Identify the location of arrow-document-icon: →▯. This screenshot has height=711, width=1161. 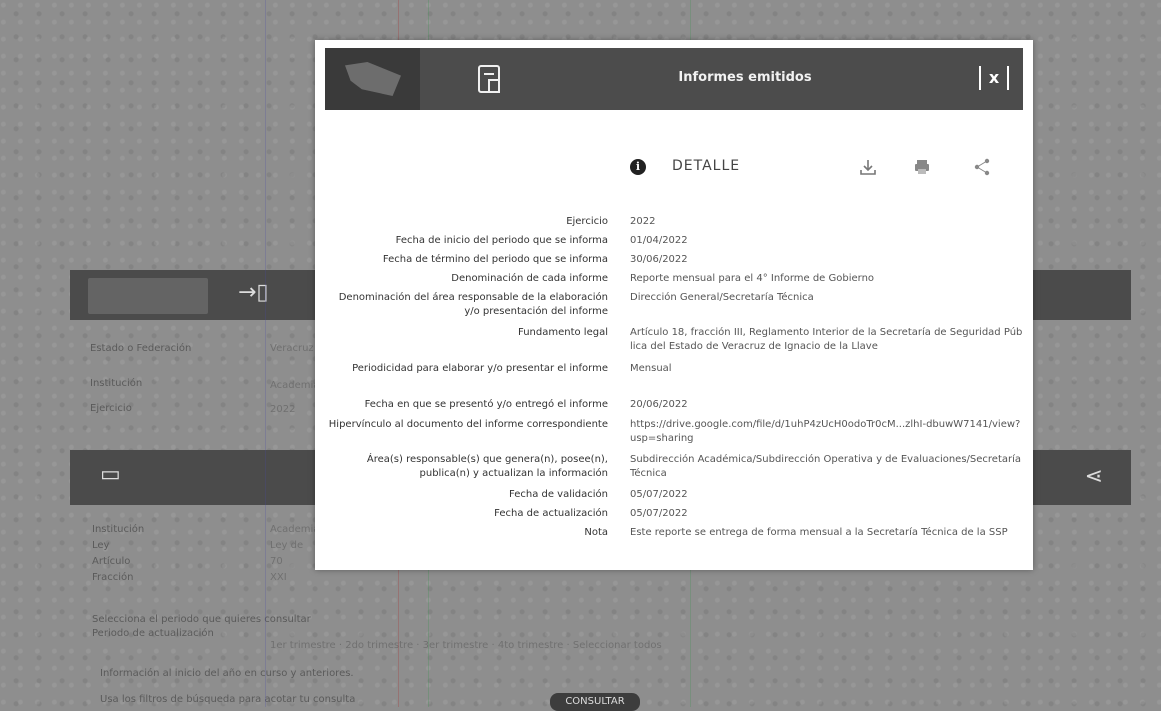
(253, 292).